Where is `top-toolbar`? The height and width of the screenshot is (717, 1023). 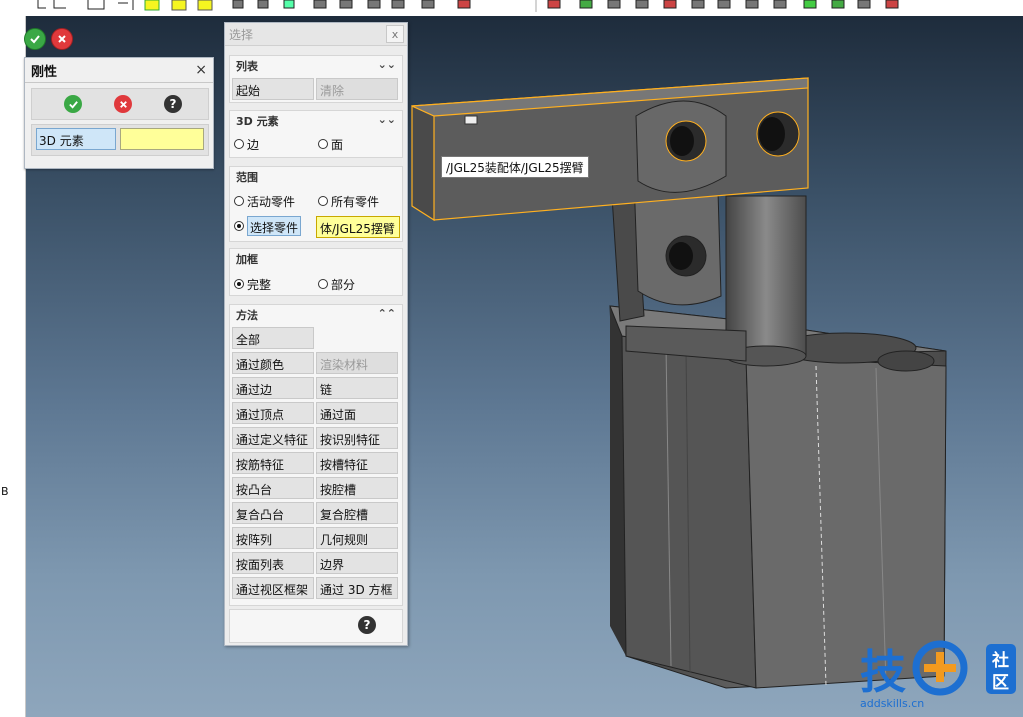 top-toolbar is located at coordinates (511, 8).